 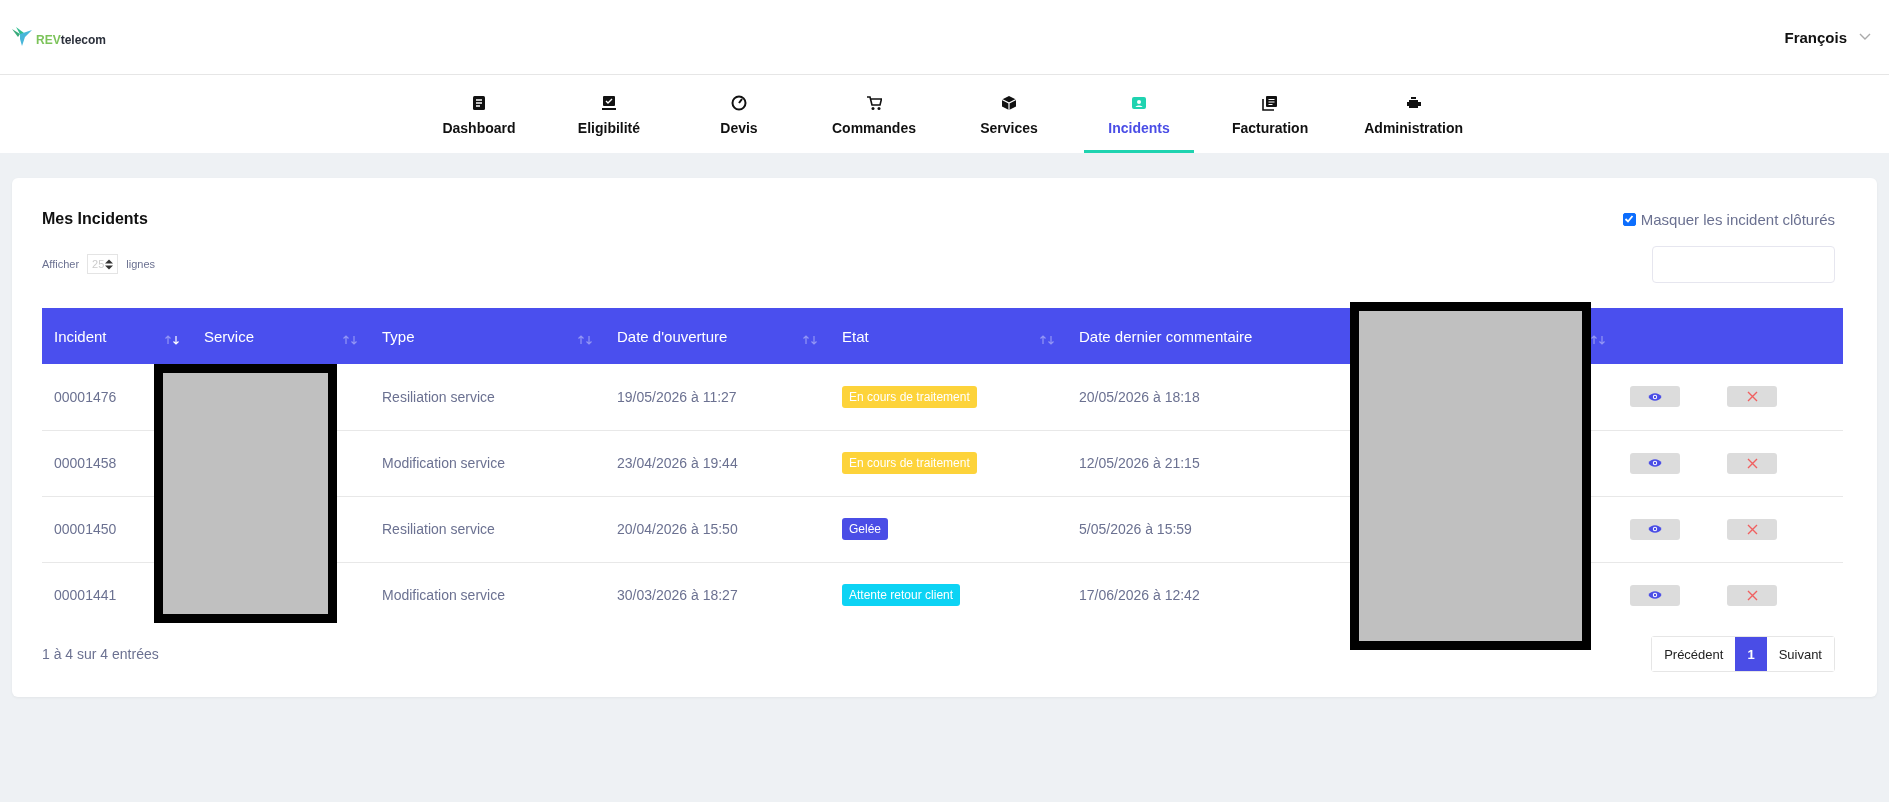 I want to click on column-header: Service, so click(x=229, y=336).